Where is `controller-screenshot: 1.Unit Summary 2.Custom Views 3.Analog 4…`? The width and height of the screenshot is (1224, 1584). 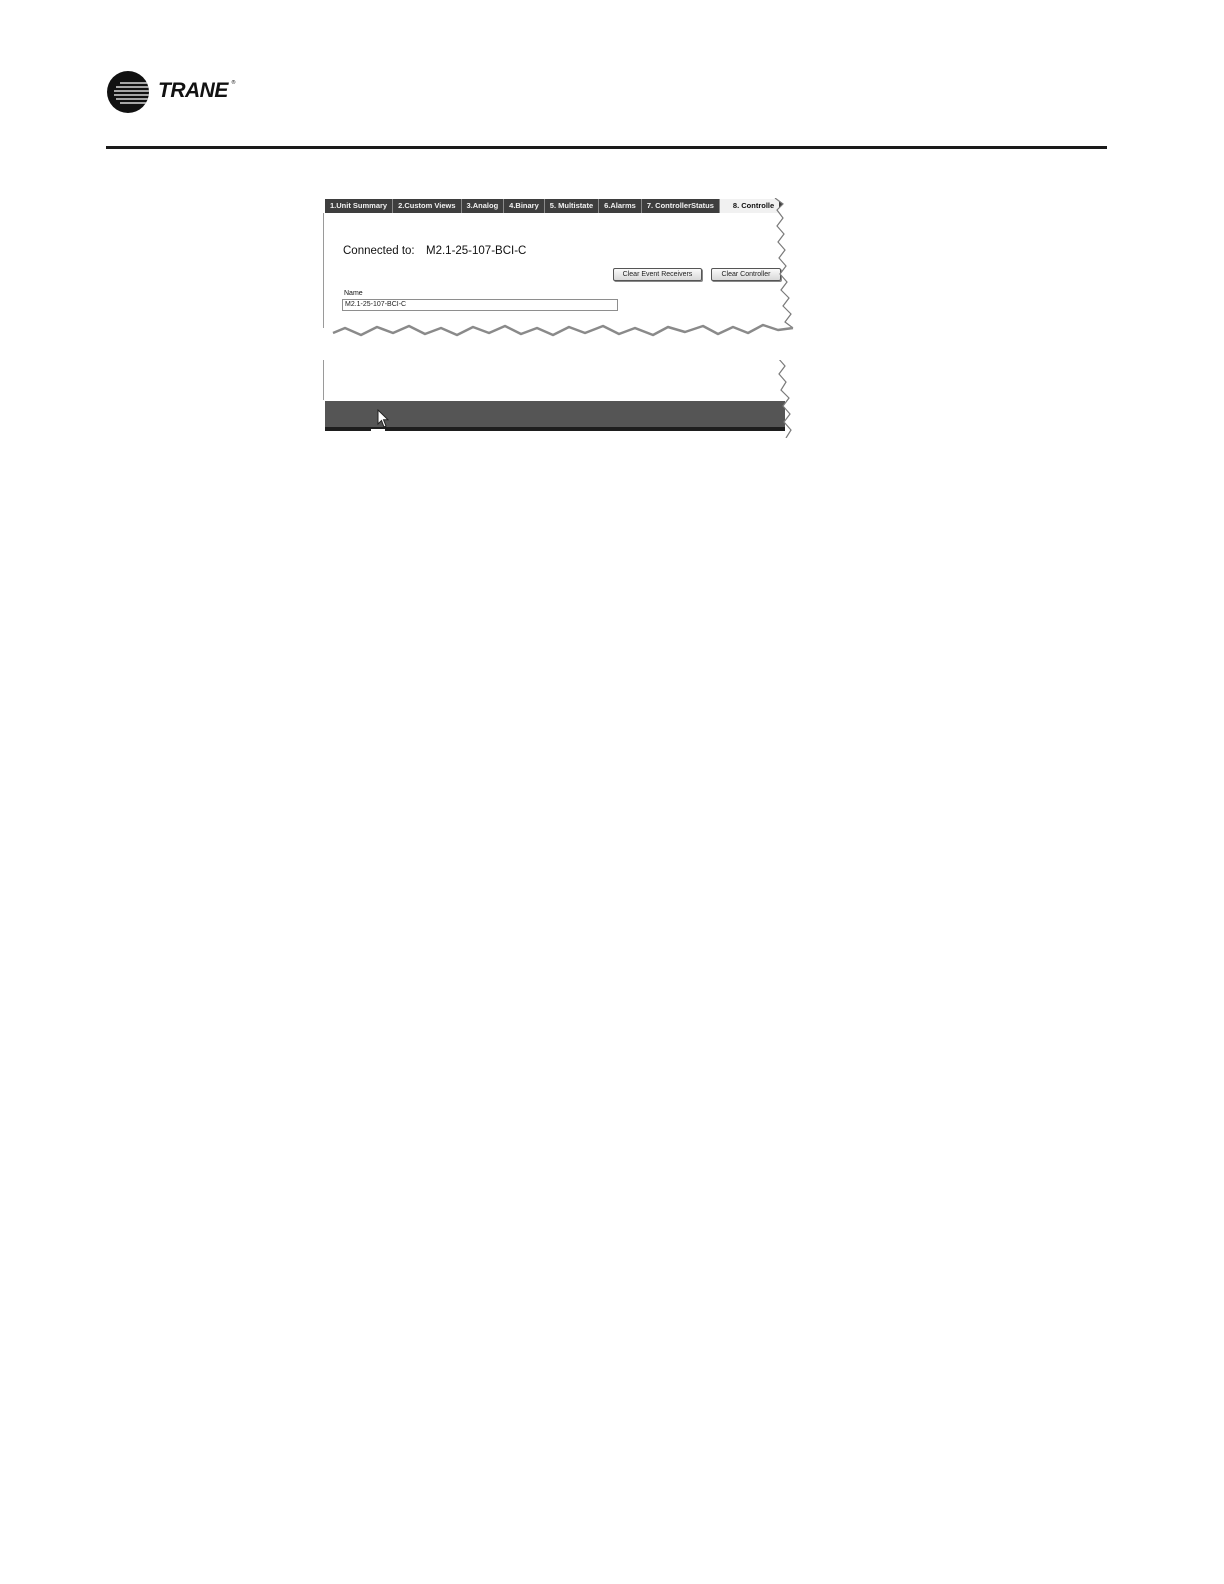 controller-screenshot: 1.Unit Summary 2.Custom Views 3.Analog 4… is located at coordinates (560, 318).